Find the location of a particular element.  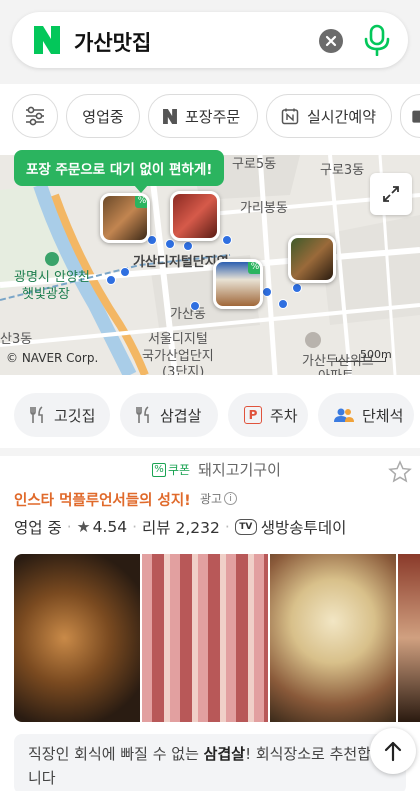

map-scale-bar is located at coordinates (361, 359).